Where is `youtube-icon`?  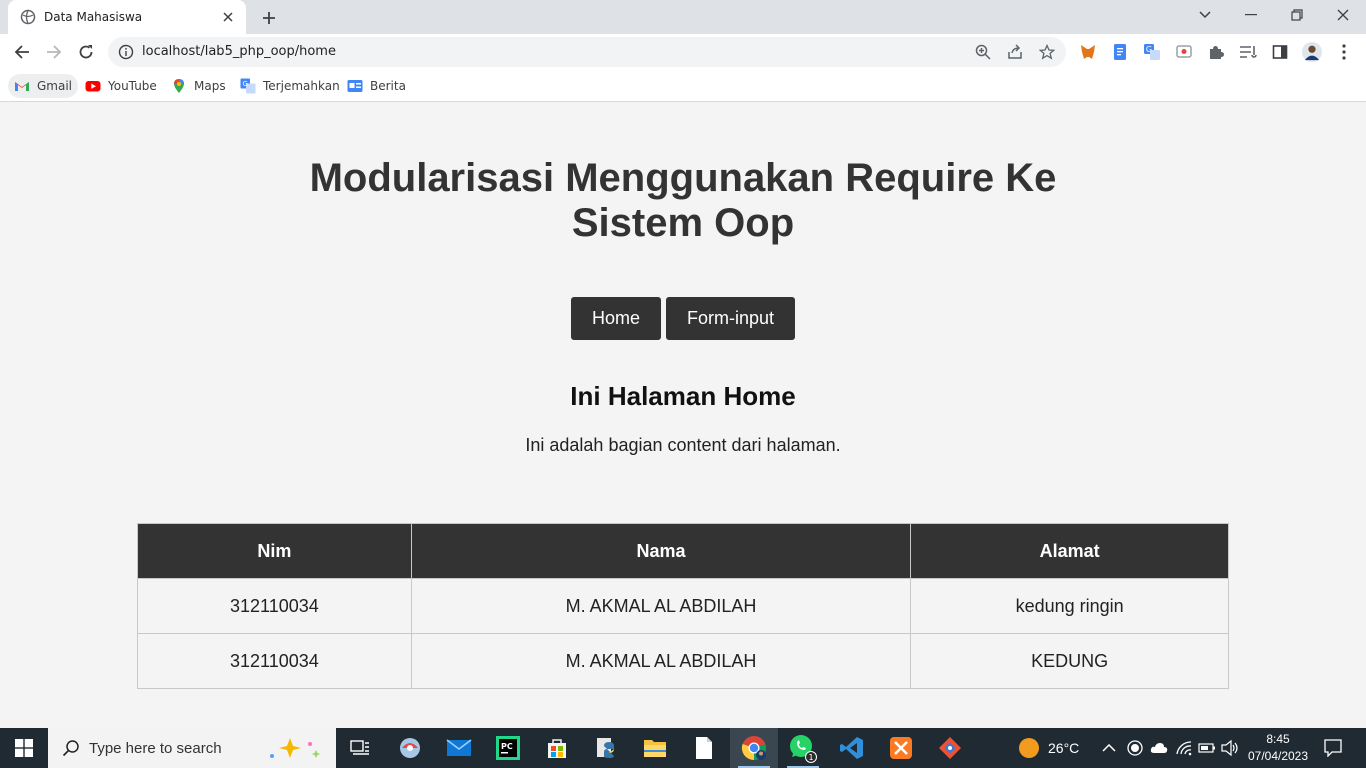 youtube-icon is located at coordinates (93, 86).